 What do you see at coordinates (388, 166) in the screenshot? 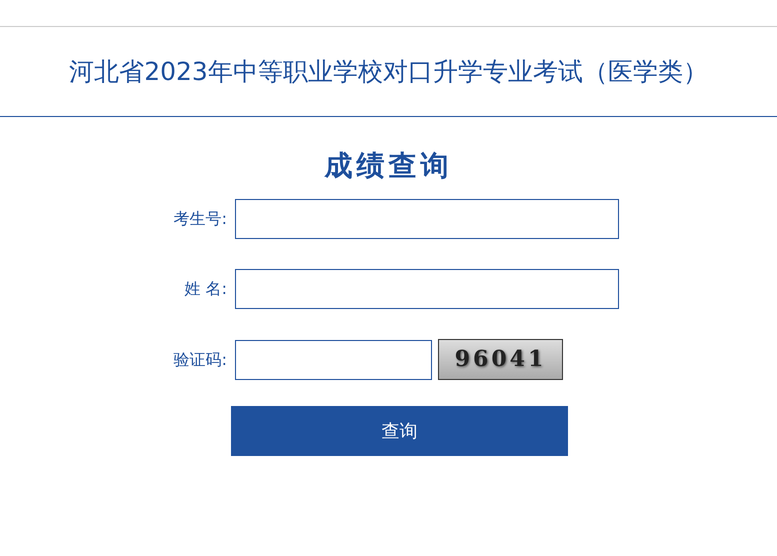
I see `form-heading: 成绩查询` at bounding box center [388, 166].